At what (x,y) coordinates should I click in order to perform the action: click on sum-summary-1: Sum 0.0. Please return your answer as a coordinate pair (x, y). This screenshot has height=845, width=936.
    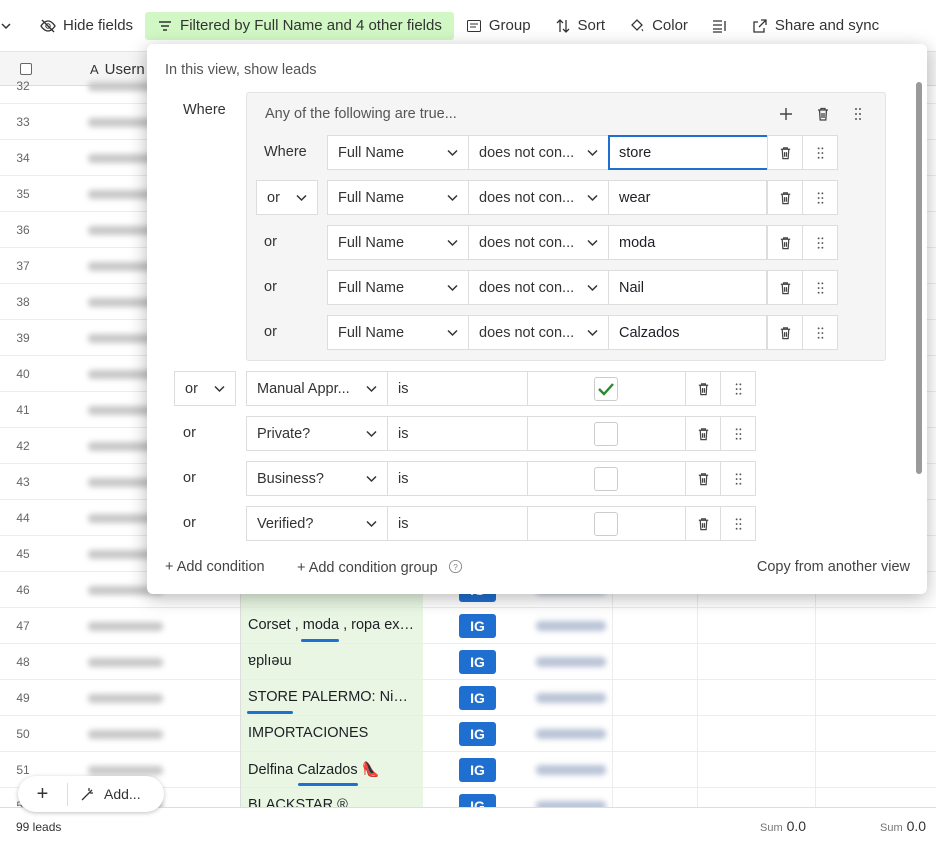
    Looking at the image, I should click on (783, 826).